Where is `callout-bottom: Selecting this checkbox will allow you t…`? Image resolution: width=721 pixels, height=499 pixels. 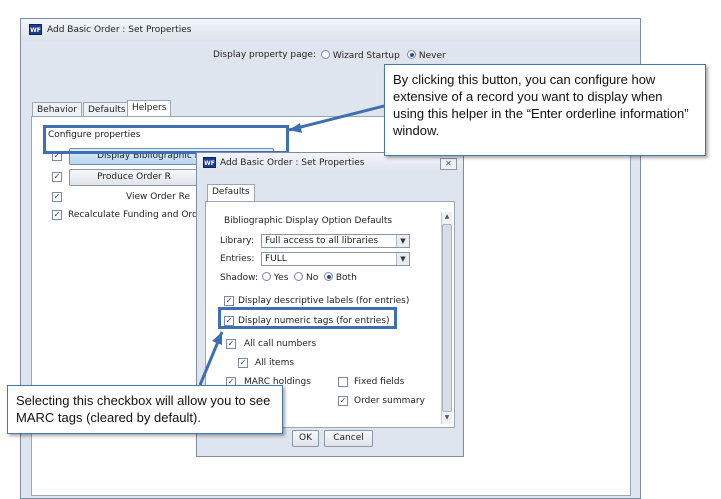 callout-bottom: Selecting this checkbox will allow you t… is located at coordinates (145, 409).